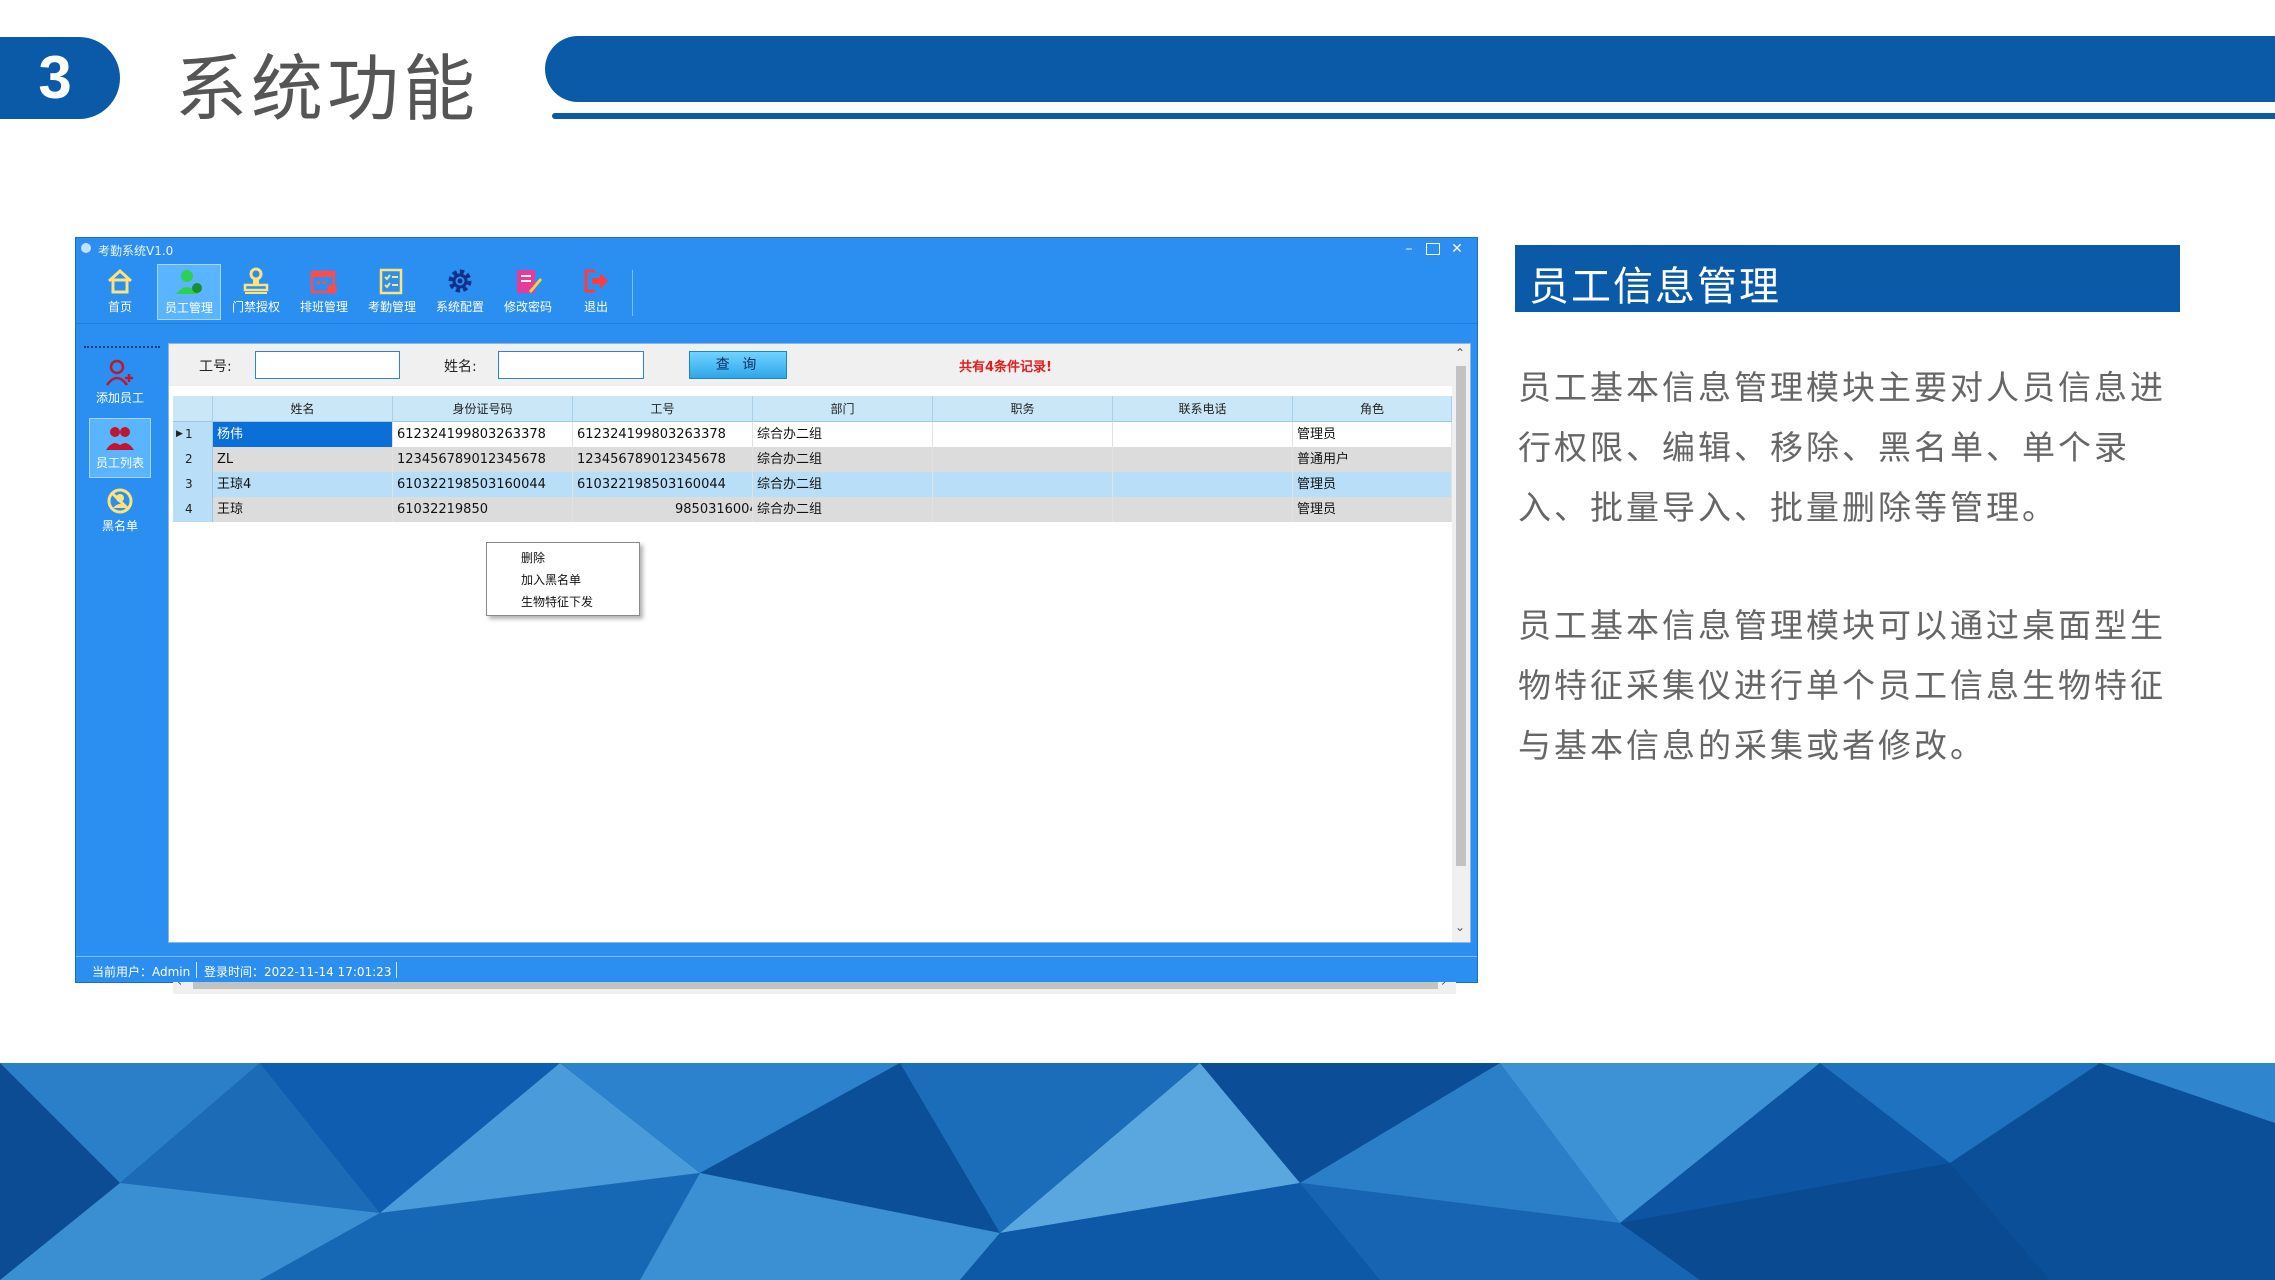 Image resolution: width=2275 pixels, height=1280 pixels. What do you see at coordinates (323, 282) in the screenshot?
I see `calendar-icon` at bounding box center [323, 282].